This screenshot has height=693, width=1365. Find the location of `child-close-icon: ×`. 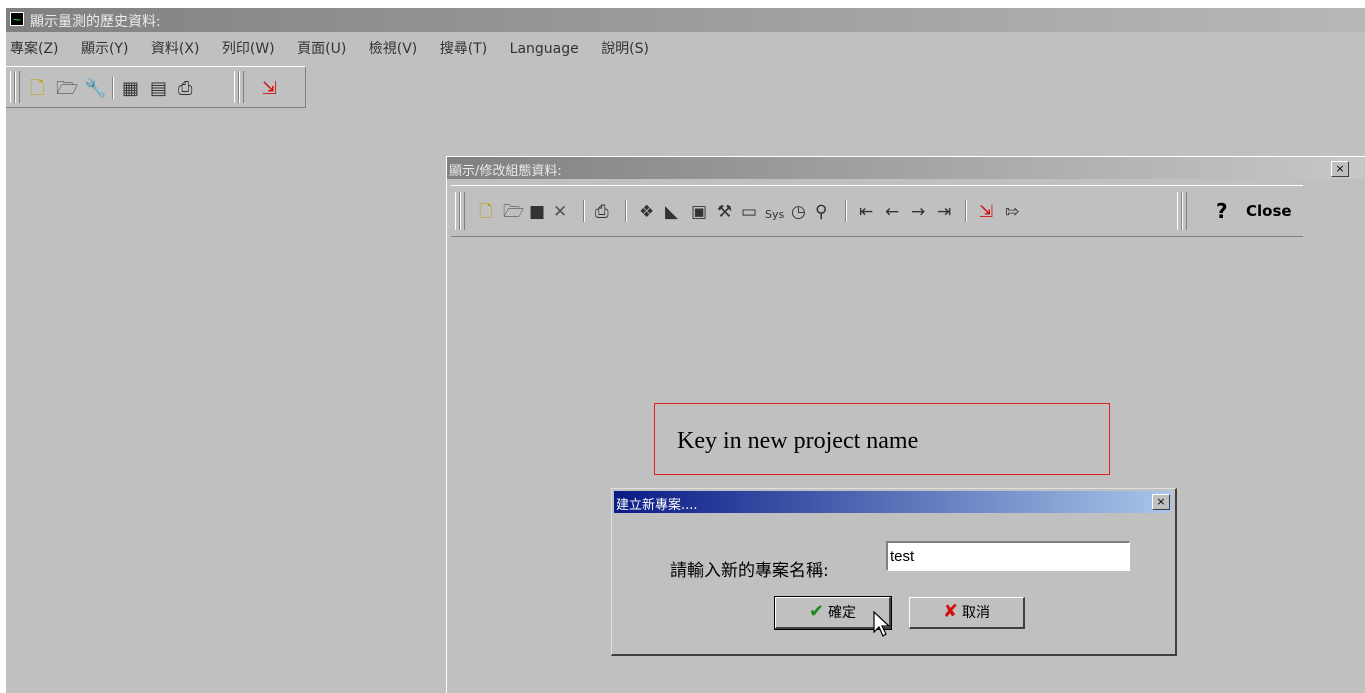

child-close-icon: × is located at coordinates (1340, 169).